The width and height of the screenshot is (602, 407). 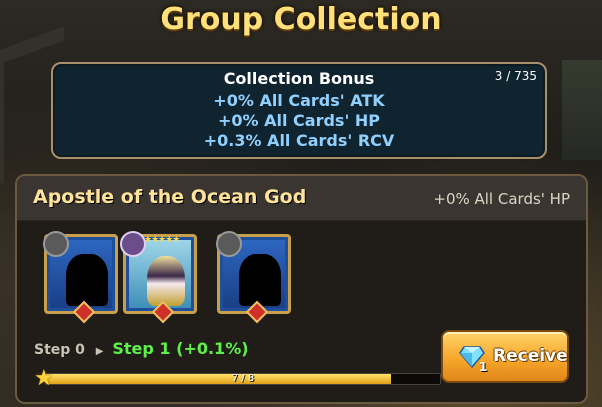 I want to click on bonus-hp: +0% All Cards' HP, so click(x=299, y=120).